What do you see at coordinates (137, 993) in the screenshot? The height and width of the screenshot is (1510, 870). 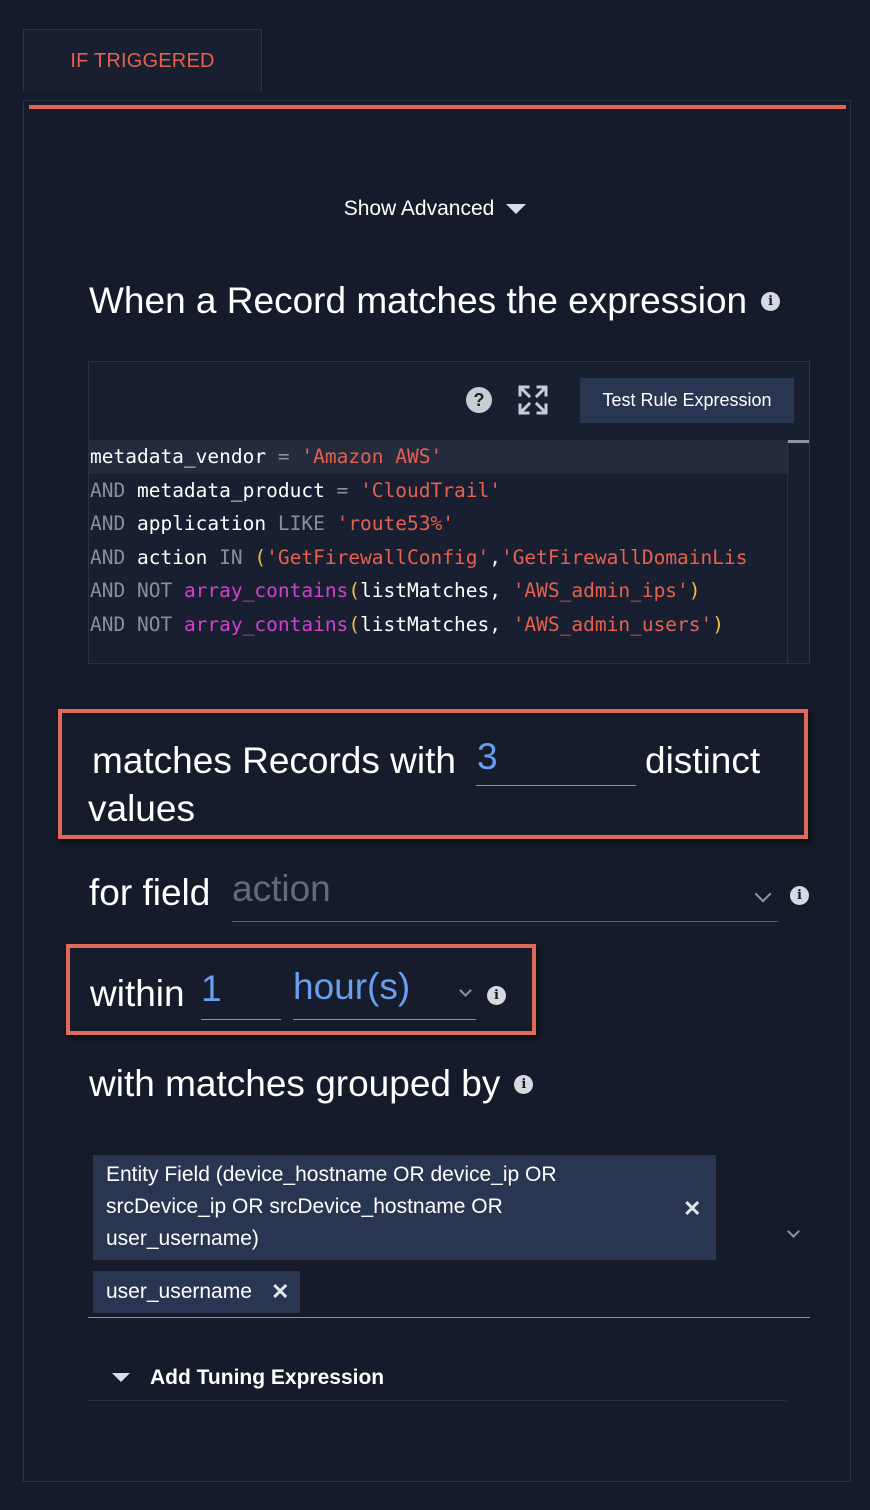 I see `within-label: within` at bounding box center [137, 993].